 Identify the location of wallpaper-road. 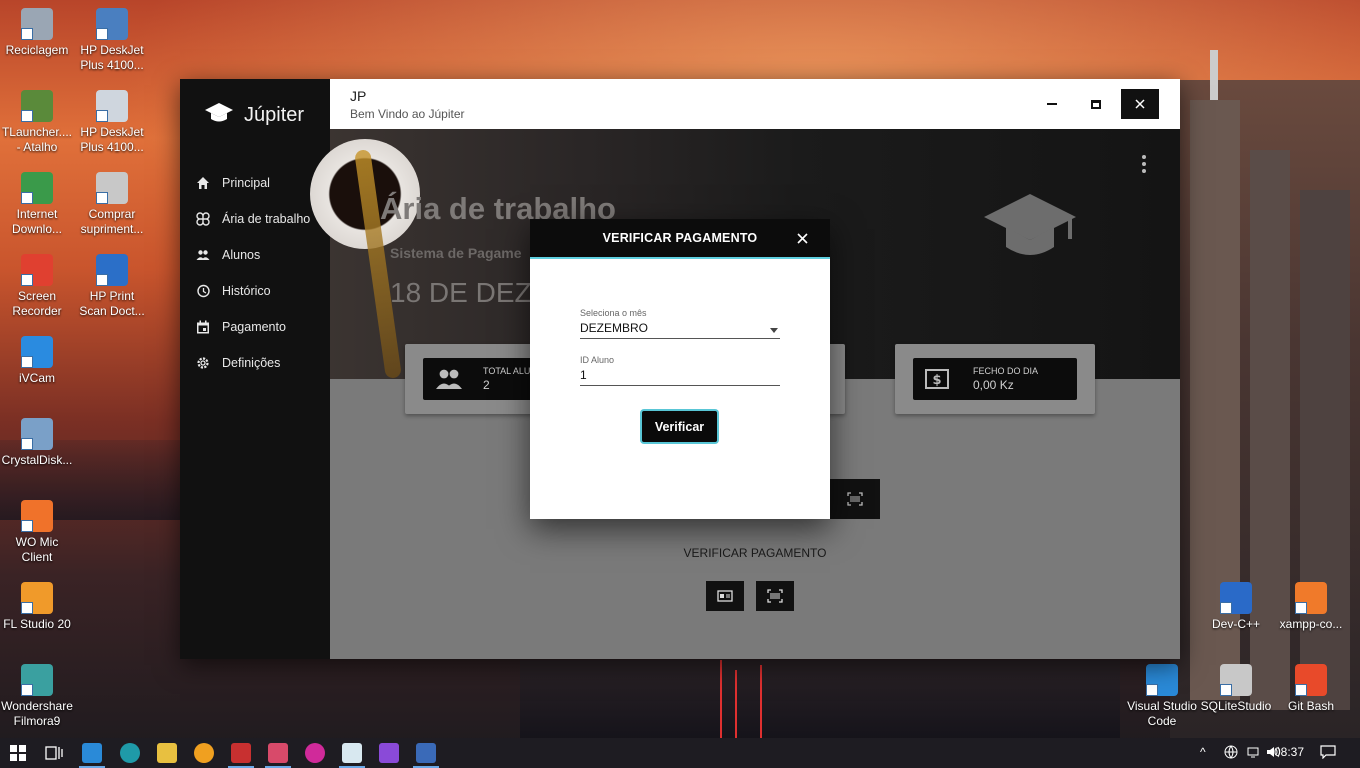
(820, 700).